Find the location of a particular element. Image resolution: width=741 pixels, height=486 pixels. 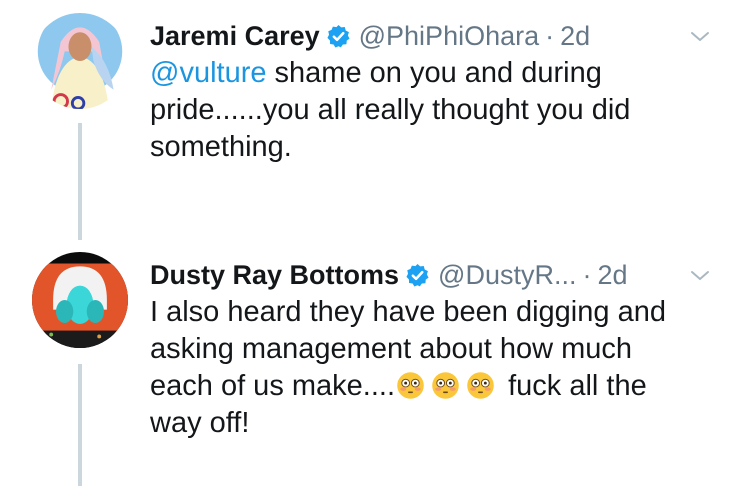

tweet-text: @vulture shame on you and during pride......you all really thought you did something. is located at coordinates (391, 110).